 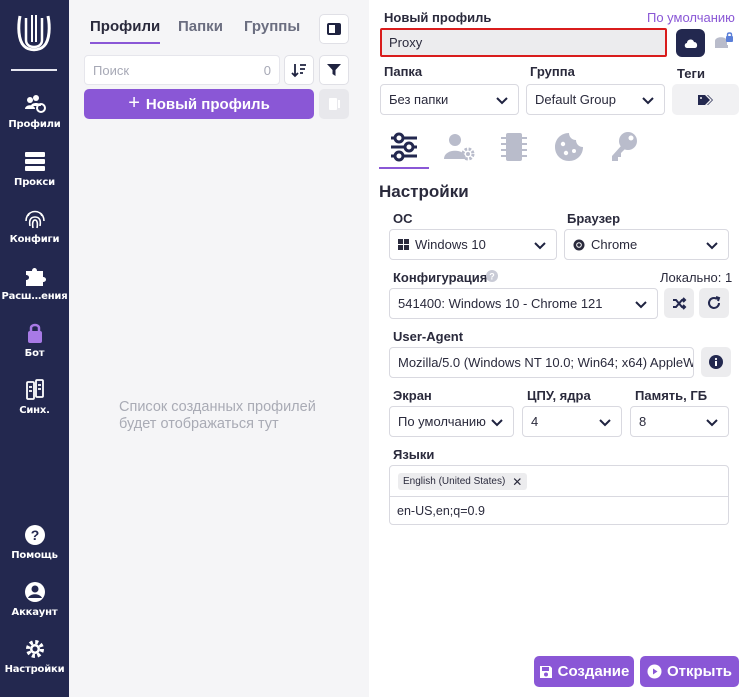 What do you see at coordinates (449, 99) in the screenshot?
I see `folder-select: Без папки` at bounding box center [449, 99].